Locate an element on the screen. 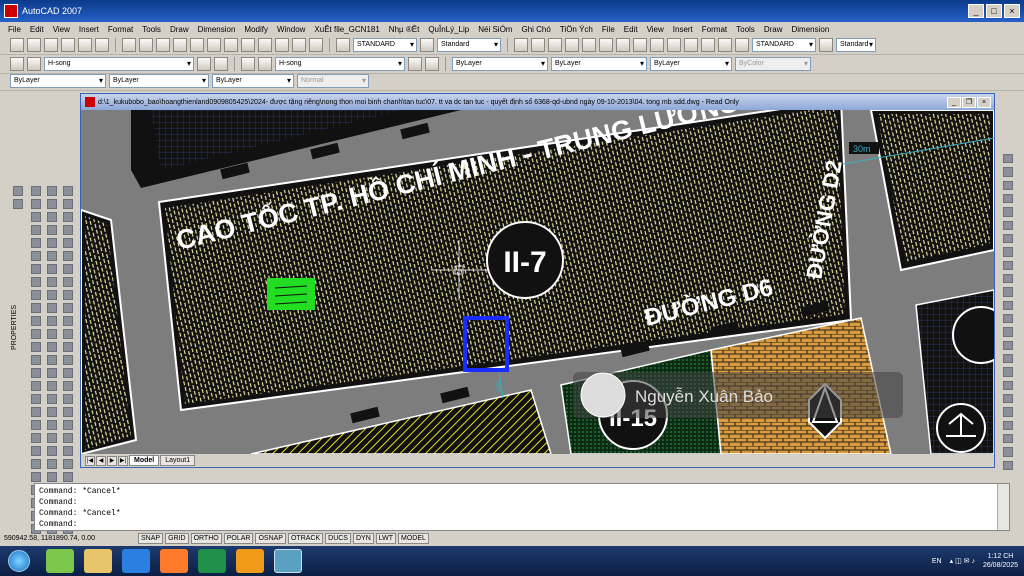  menu-item: TiÖn Ých is located at coordinates (576, 29).